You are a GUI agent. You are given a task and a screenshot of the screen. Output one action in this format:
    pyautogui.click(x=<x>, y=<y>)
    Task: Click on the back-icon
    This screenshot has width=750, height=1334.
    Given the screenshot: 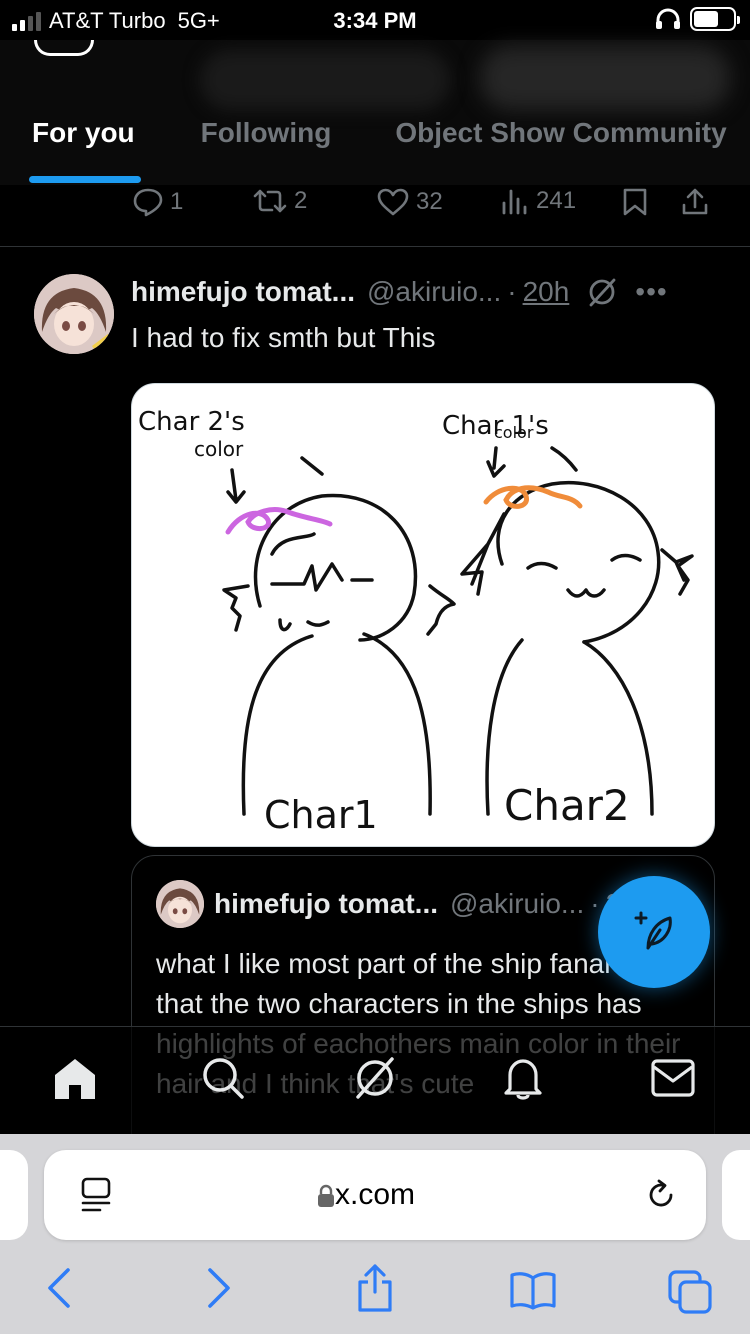 What is the action you would take?
    pyautogui.click(x=59, y=1288)
    